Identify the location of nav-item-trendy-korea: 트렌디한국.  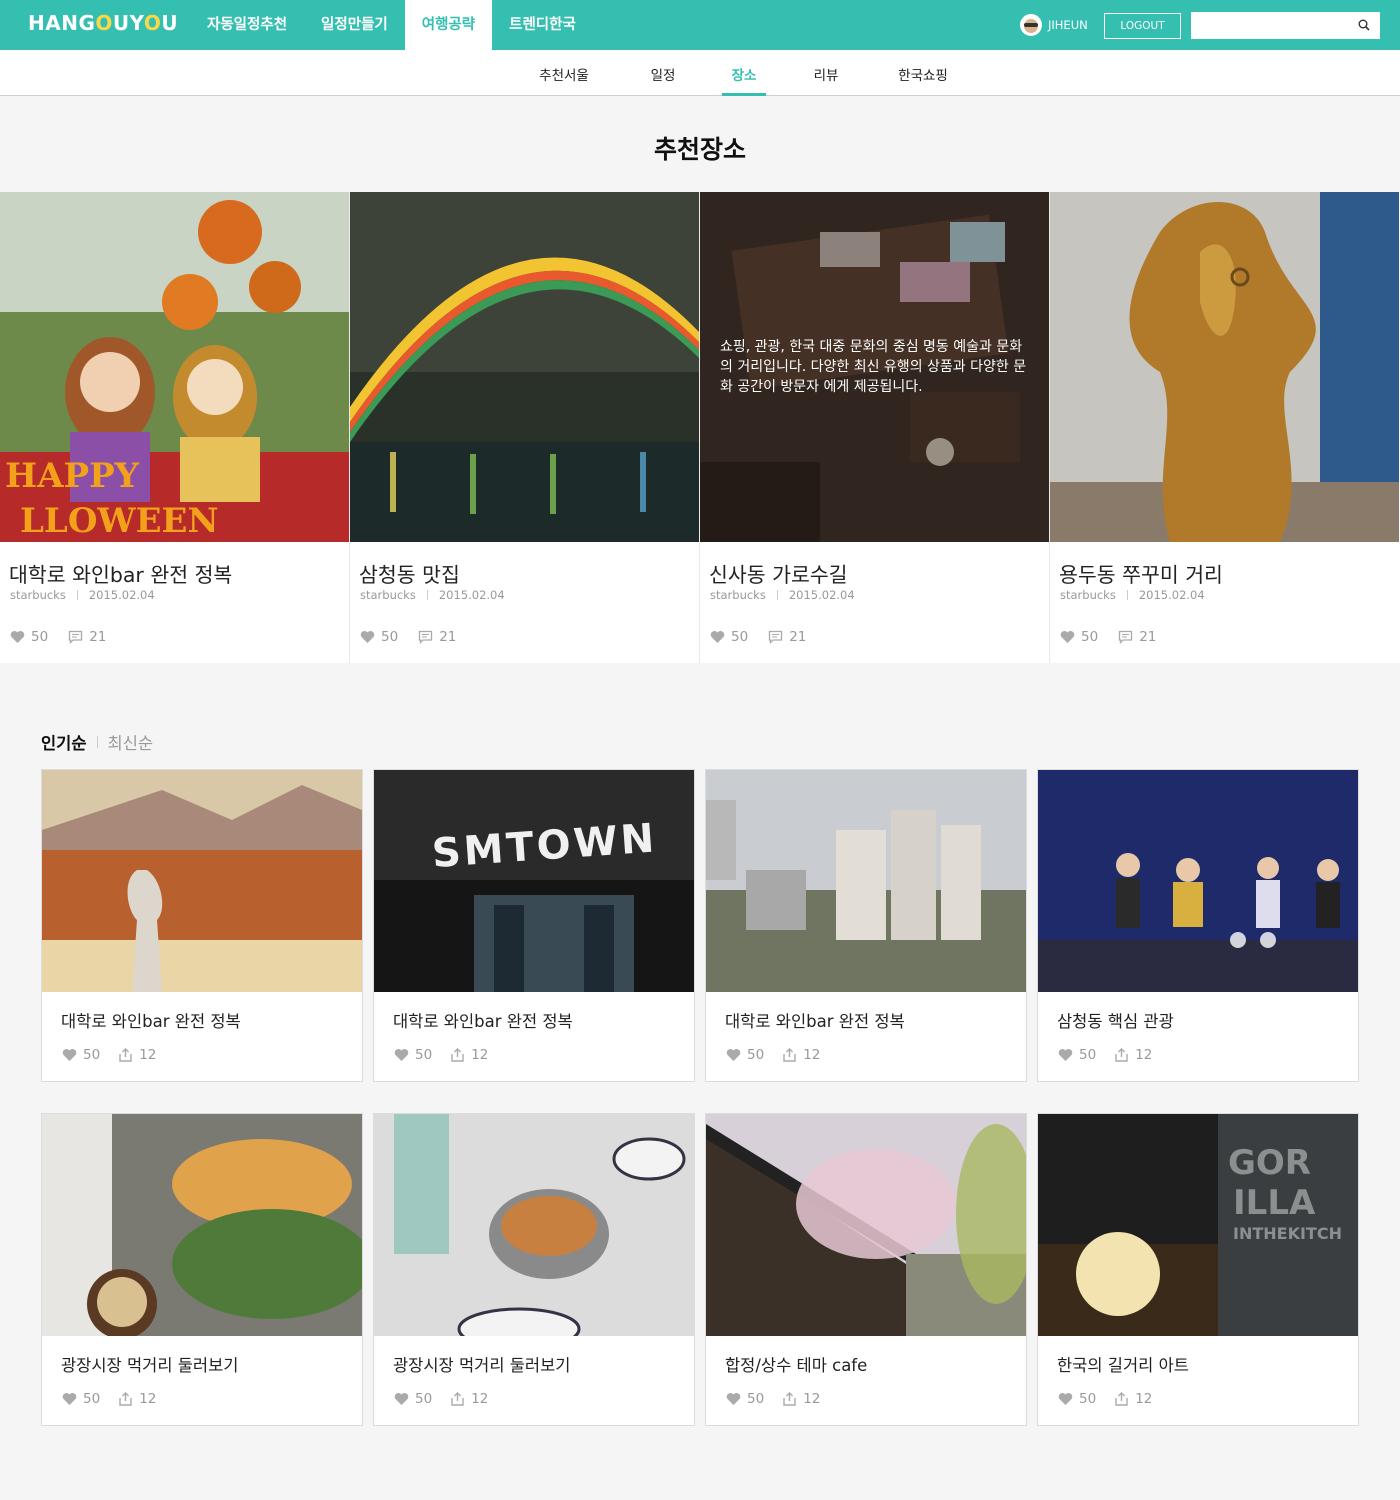
(542, 25).